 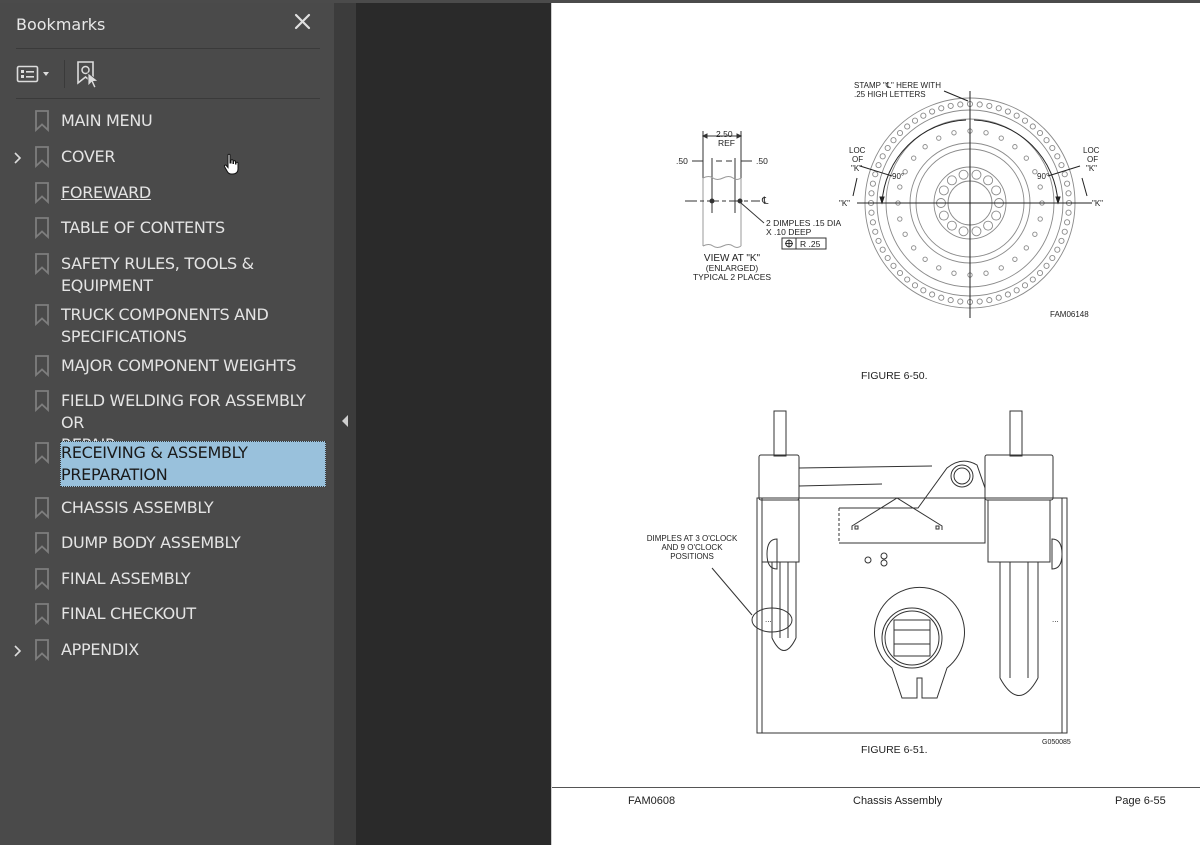 What do you see at coordinates (303, 22) in the screenshot?
I see `close-panel-button` at bounding box center [303, 22].